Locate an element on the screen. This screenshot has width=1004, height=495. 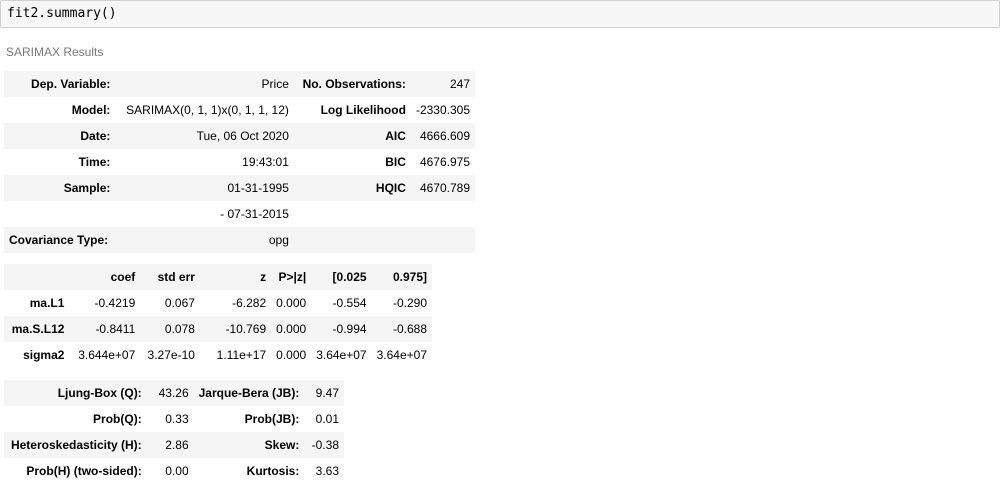
cell-z: -10.769 is located at coordinates (235, 329).